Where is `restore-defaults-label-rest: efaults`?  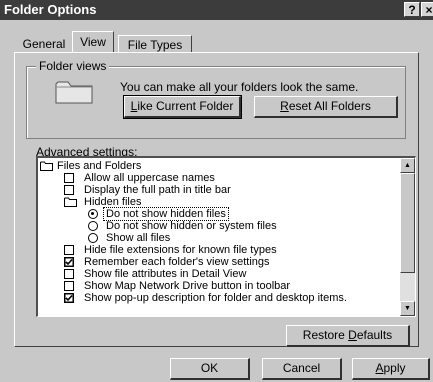 restore-defaults-label-rest: efaults is located at coordinates (374, 335).